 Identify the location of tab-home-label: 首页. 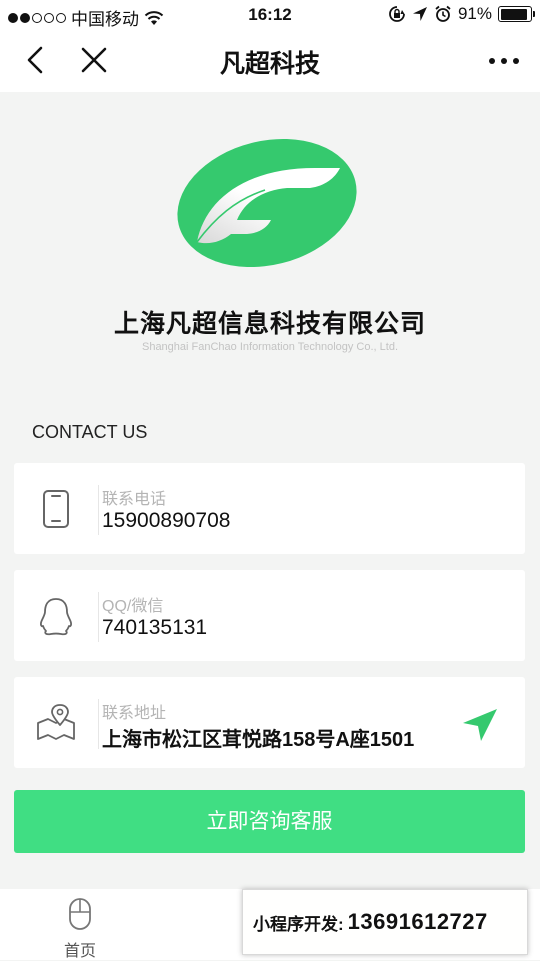
(79, 951).